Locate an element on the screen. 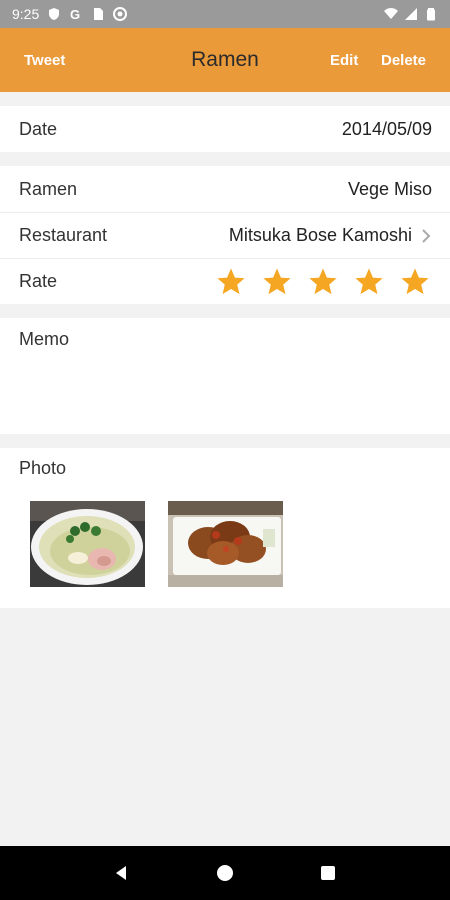  rate-row: Rate is located at coordinates (225, 281).